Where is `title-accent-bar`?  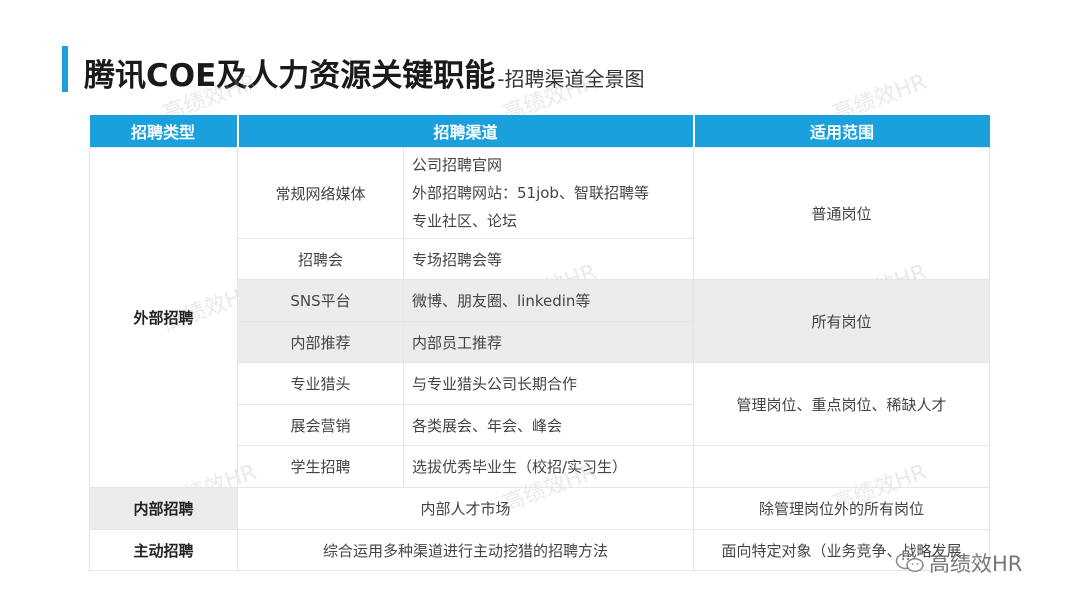 title-accent-bar is located at coordinates (65, 69).